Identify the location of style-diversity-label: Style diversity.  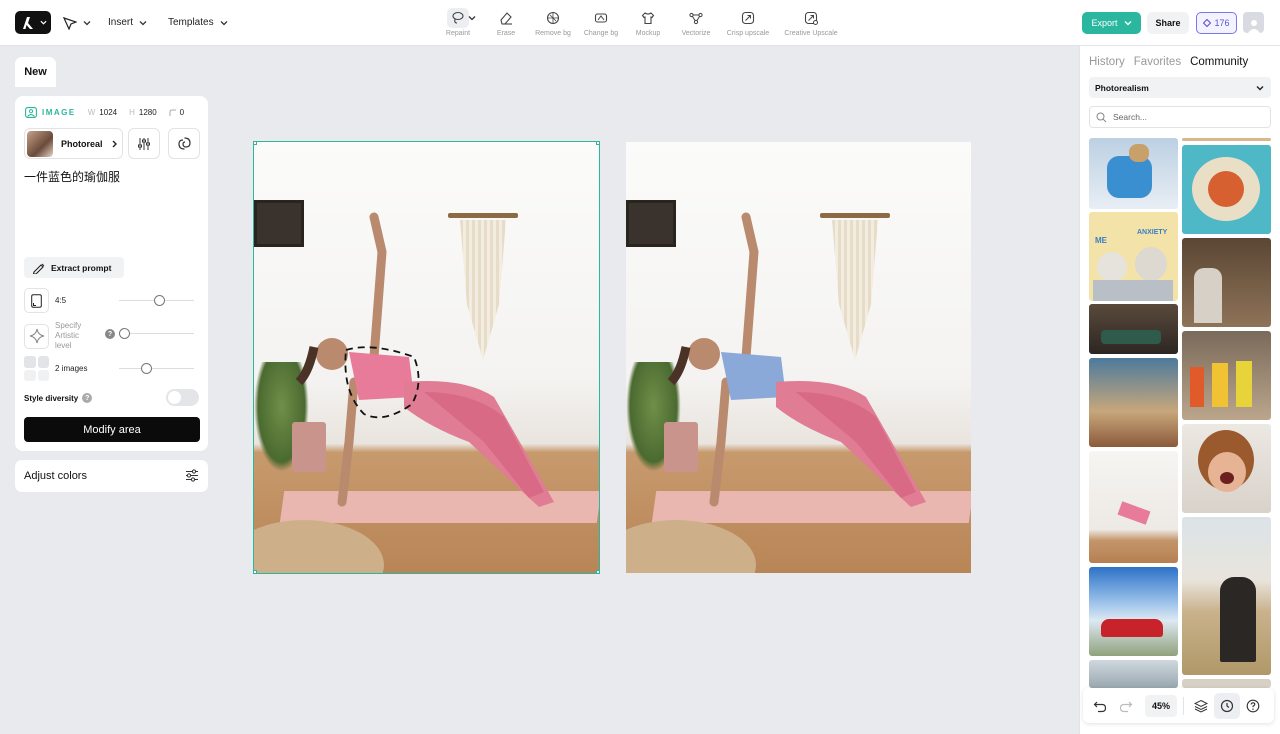
(51, 398).